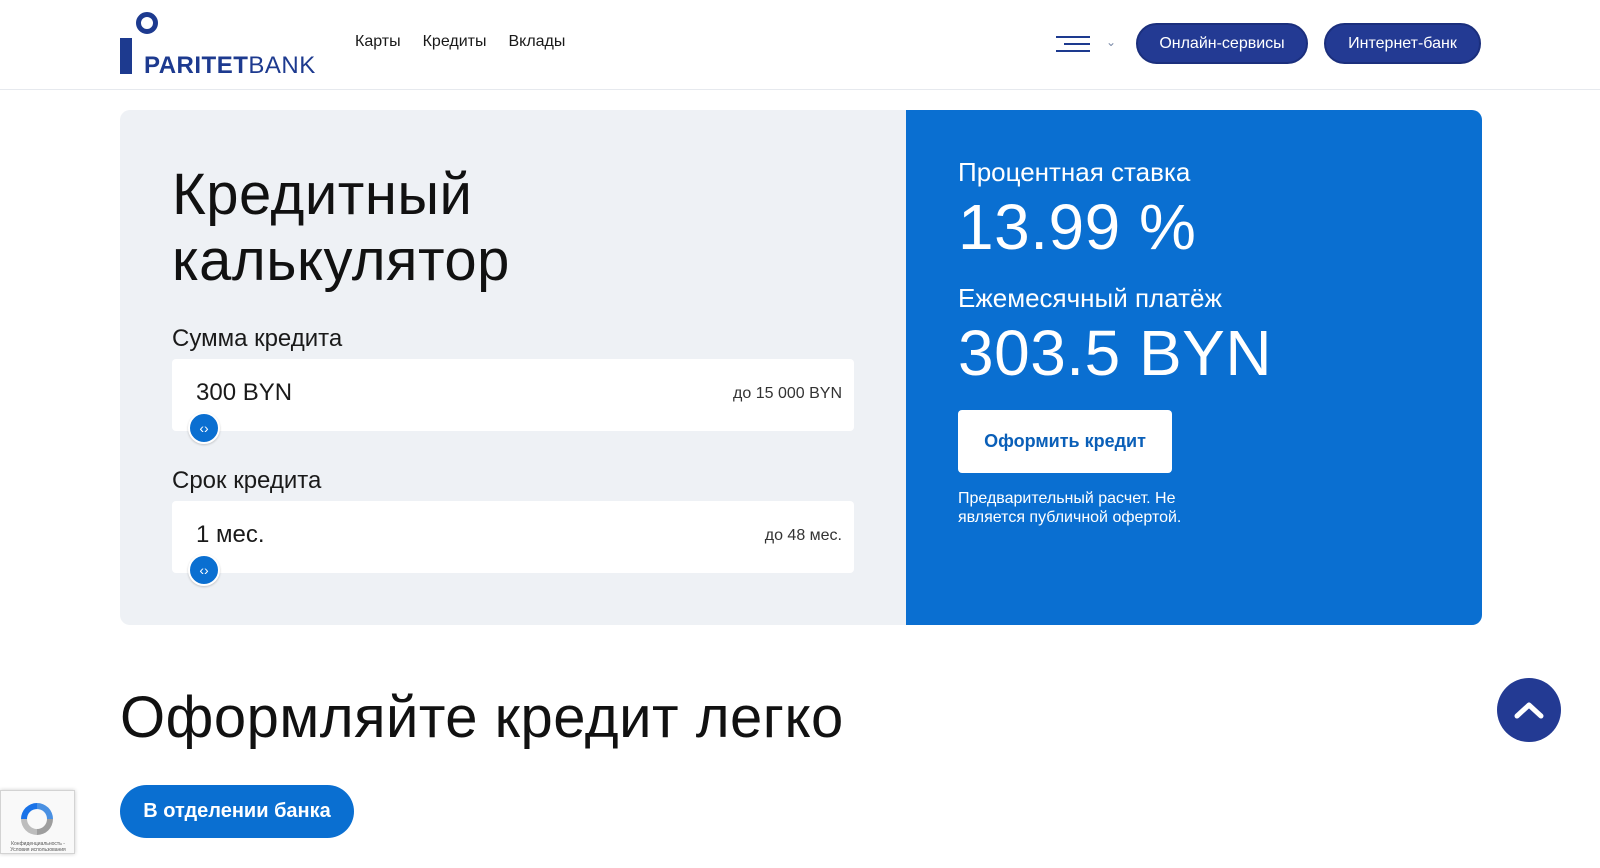  What do you see at coordinates (378, 42) in the screenshot?
I see `nav-cards: Карты` at bounding box center [378, 42].